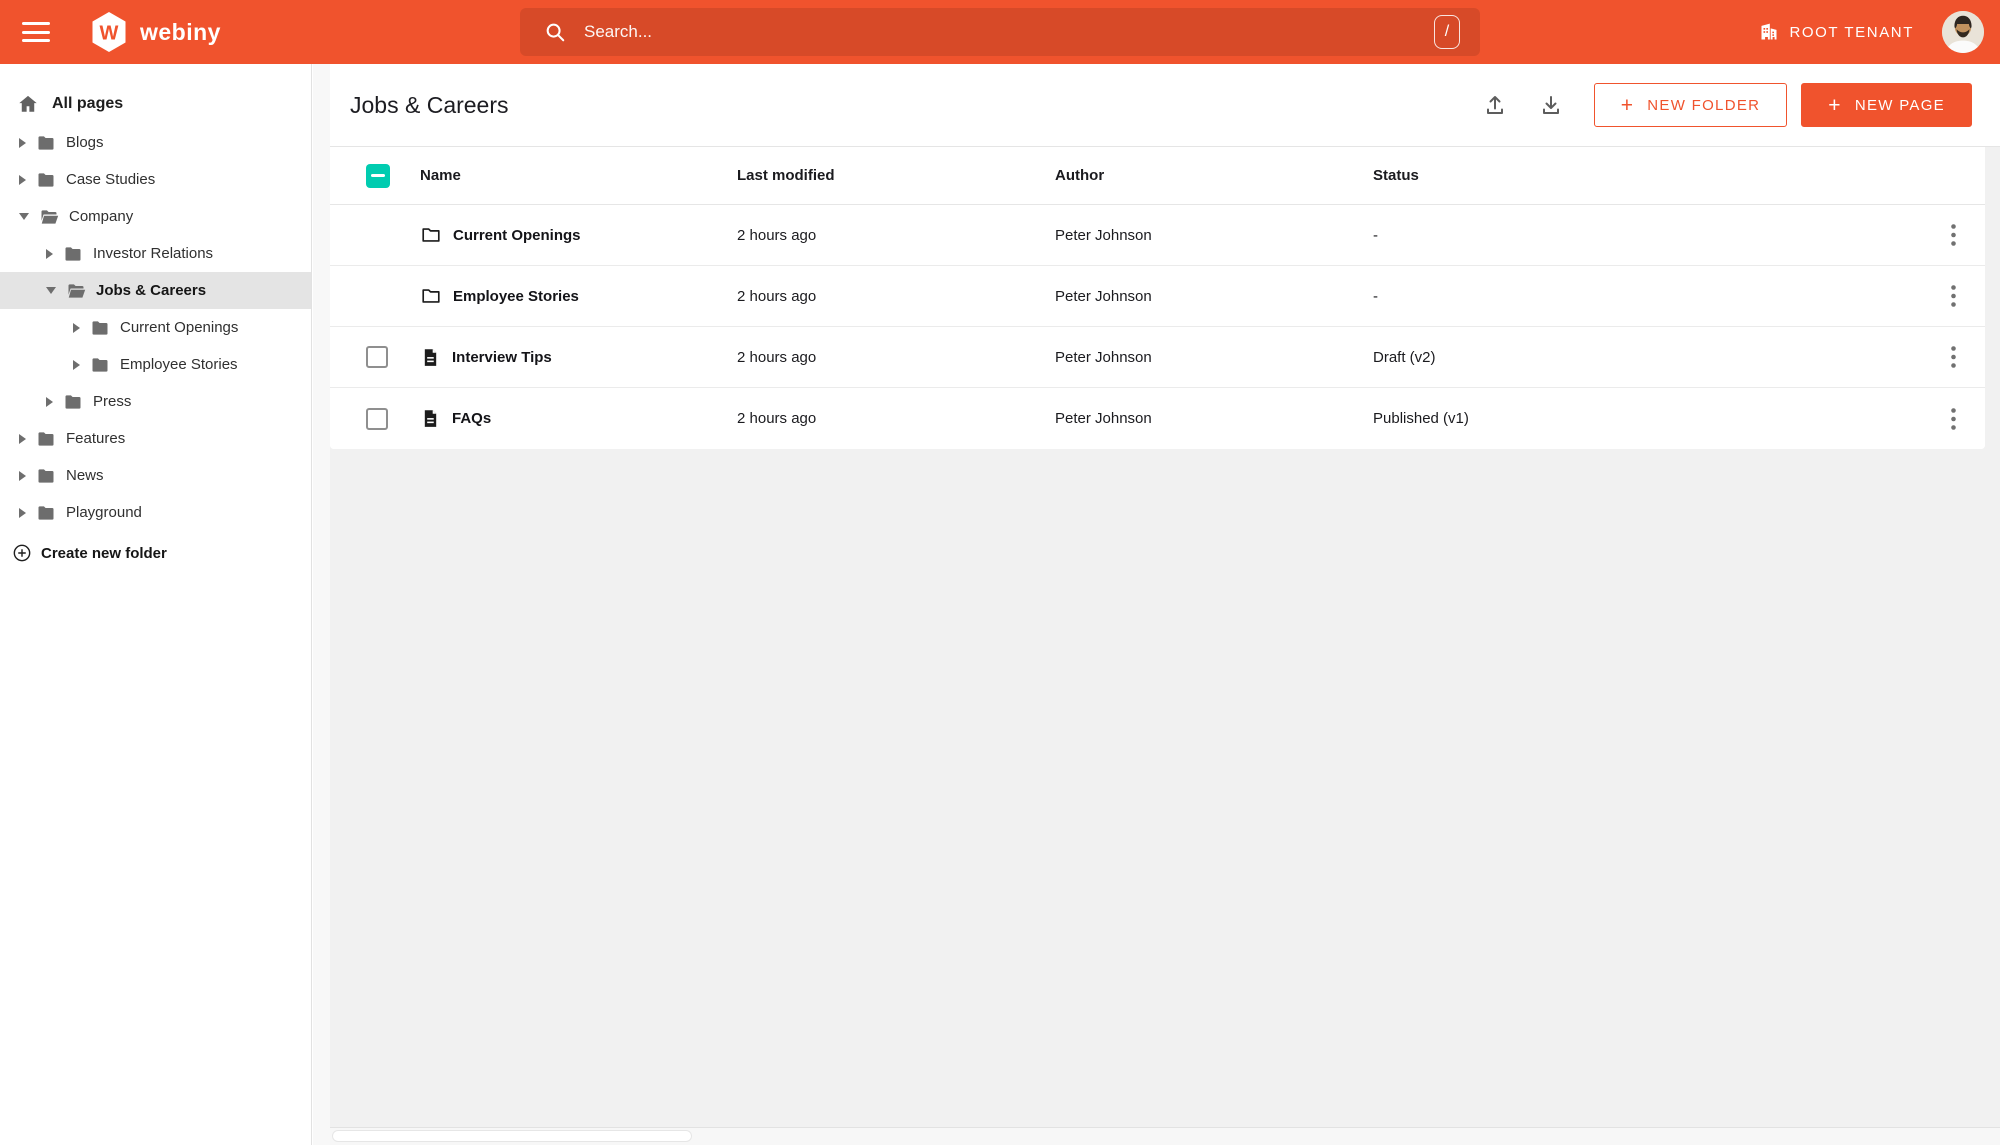 This screenshot has height=1145, width=2000. I want to click on new-folder-label: NEW FOLDER, so click(1704, 105).